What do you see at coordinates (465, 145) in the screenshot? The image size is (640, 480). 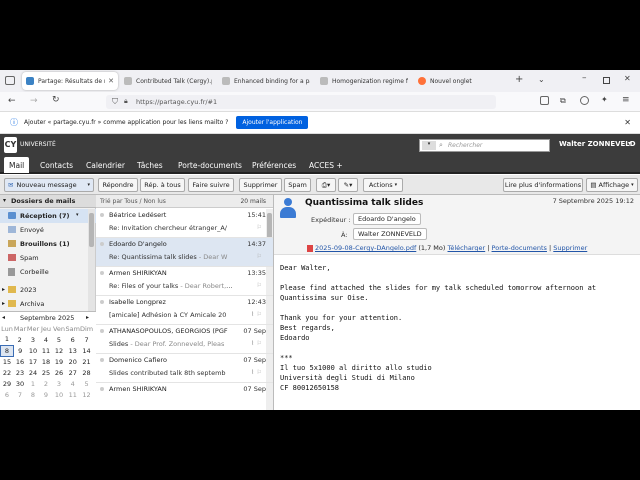 I see `search-input: Rechercher` at bounding box center [465, 145].